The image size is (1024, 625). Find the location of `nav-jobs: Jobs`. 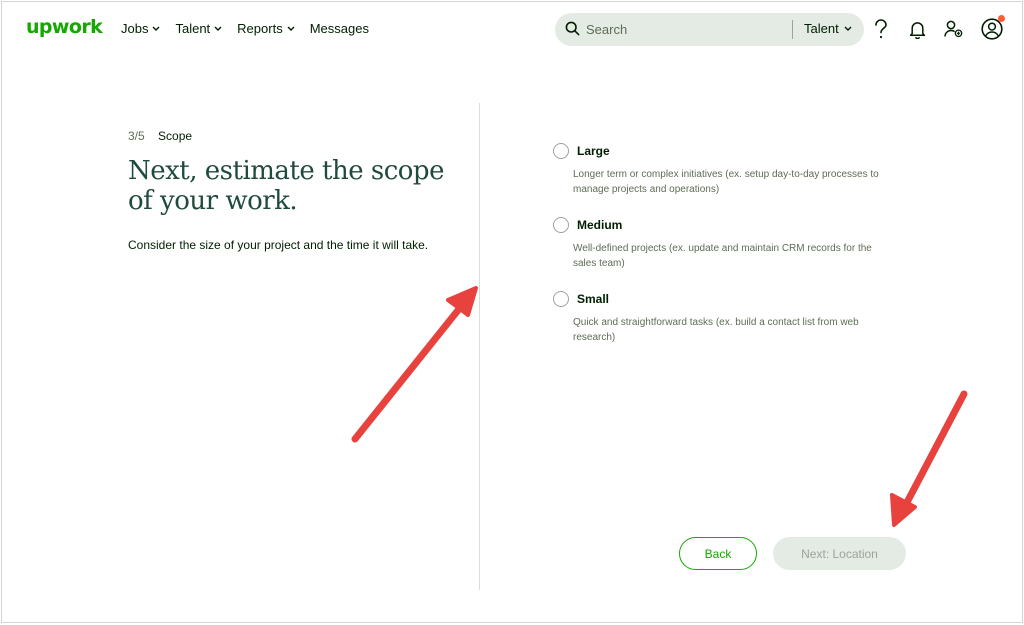

nav-jobs: Jobs is located at coordinates (140, 28).